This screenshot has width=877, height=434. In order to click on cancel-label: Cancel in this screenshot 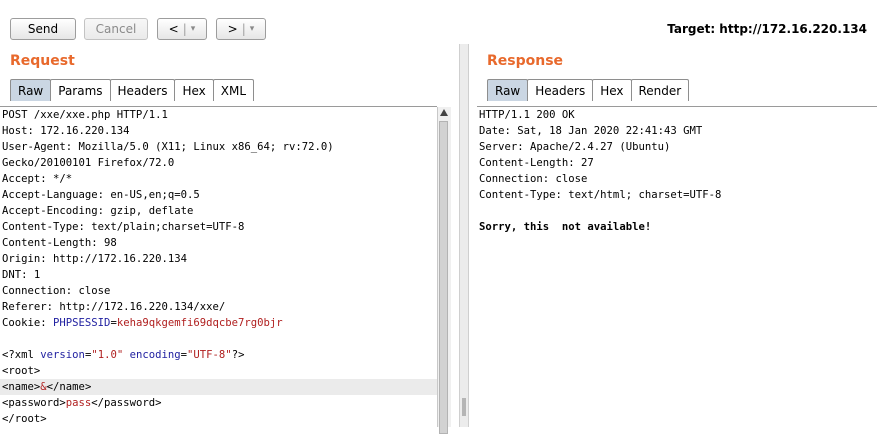, I will do `click(116, 29)`.